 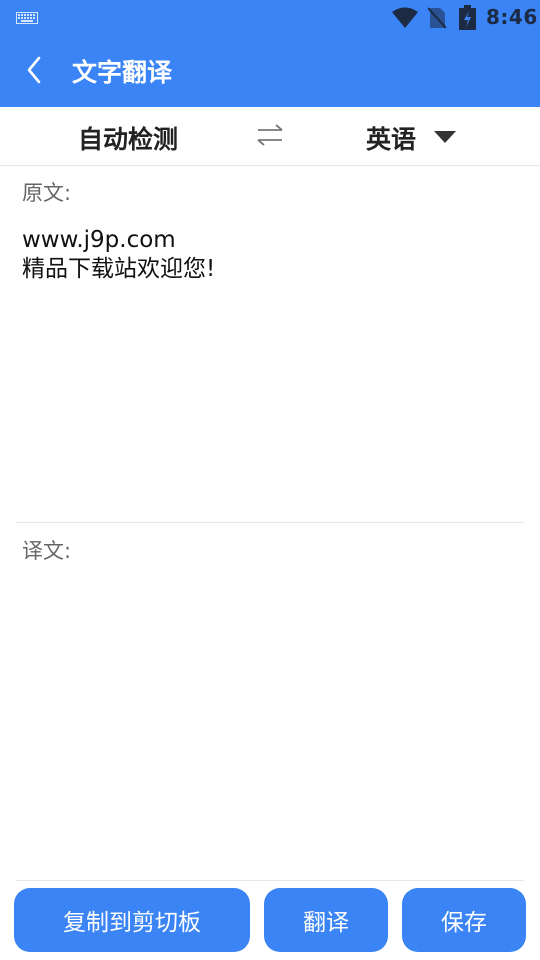 I want to click on keyboard-icon, so click(x=27, y=18).